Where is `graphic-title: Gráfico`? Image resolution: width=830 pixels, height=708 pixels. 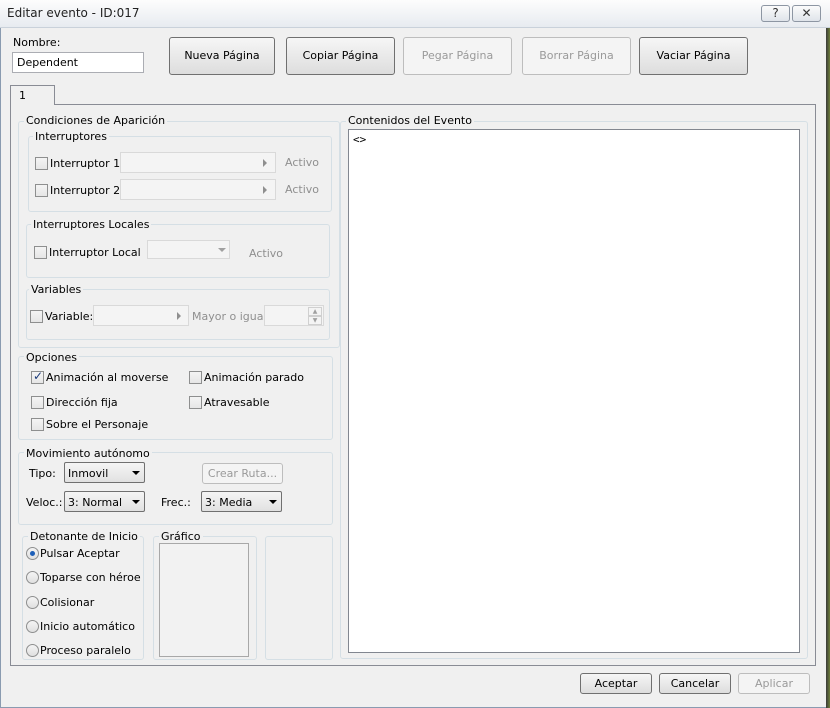 graphic-title: Gráfico is located at coordinates (181, 536).